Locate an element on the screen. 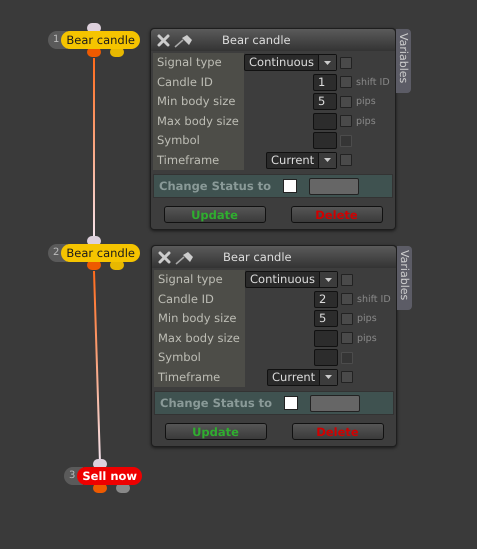  input-field: 2 is located at coordinates (326, 299).